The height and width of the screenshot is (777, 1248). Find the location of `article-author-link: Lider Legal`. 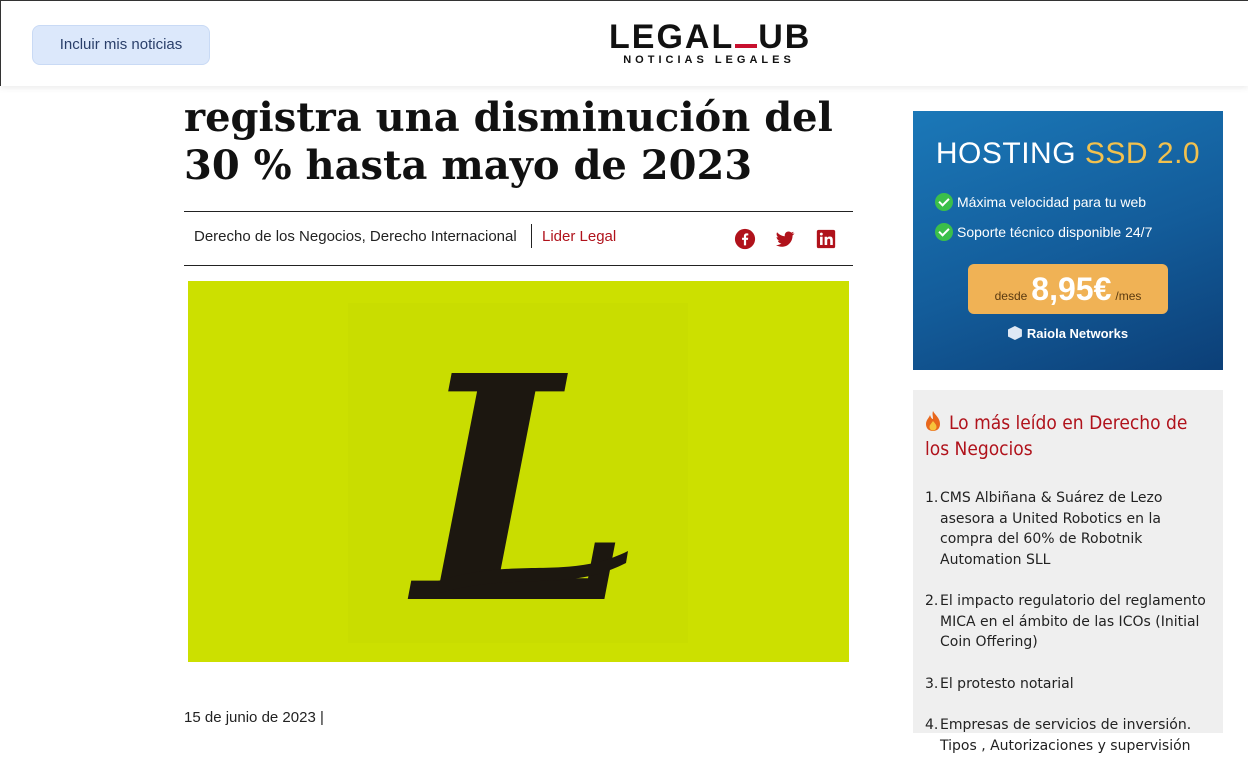

article-author-link: Lider Legal is located at coordinates (579, 236).